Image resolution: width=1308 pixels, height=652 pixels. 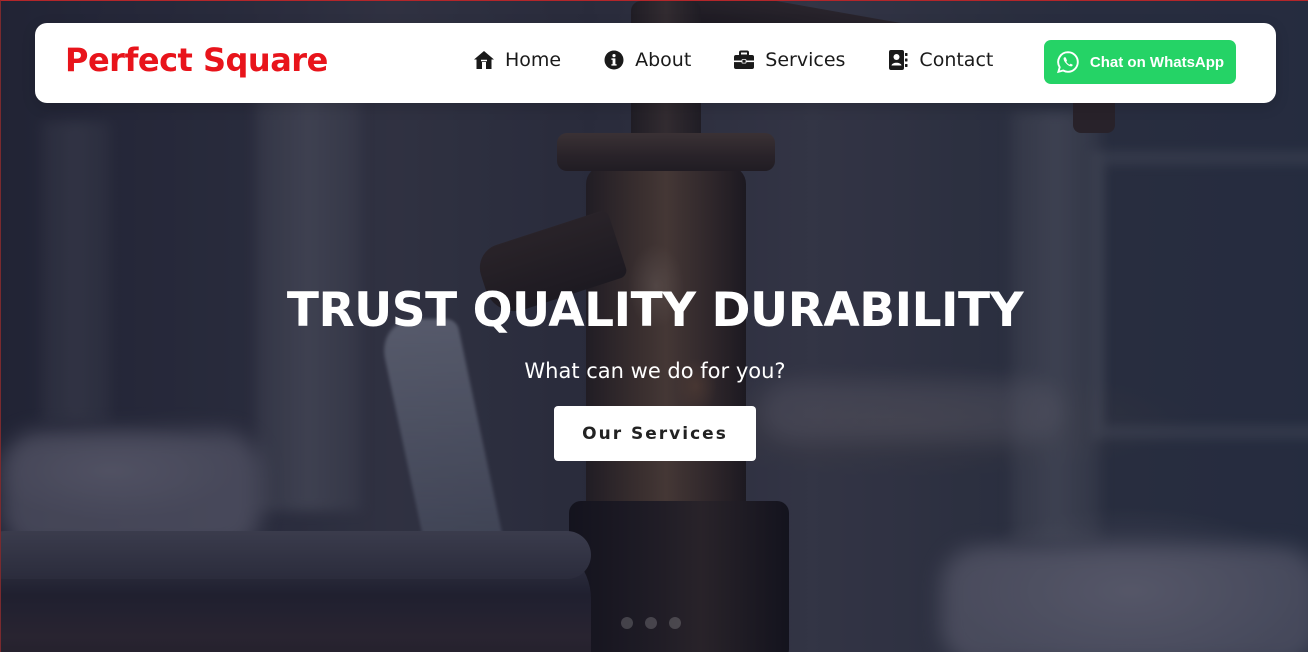 What do you see at coordinates (898, 60) in the screenshot?
I see `contact-book-icon` at bounding box center [898, 60].